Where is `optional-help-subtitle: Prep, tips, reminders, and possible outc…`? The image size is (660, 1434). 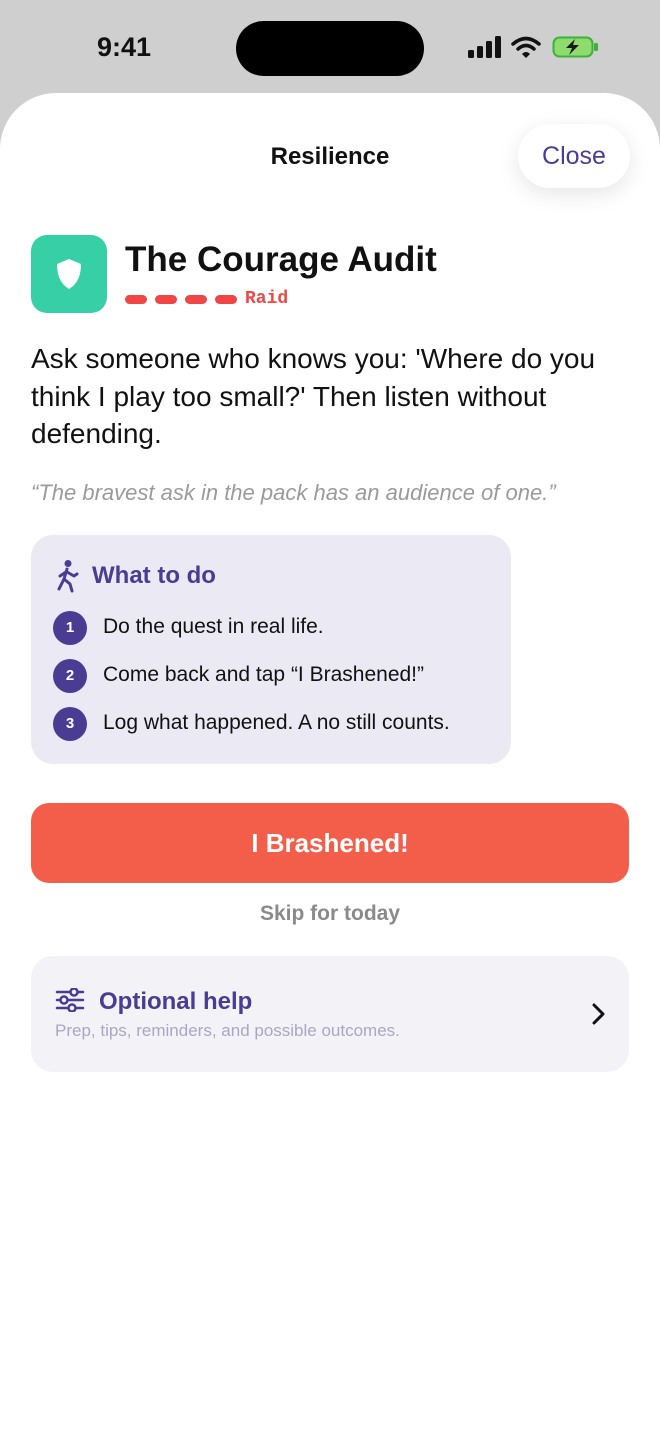
optional-help-subtitle: Prep, tips, reminders, and possible outc… is located at coordinates (227, 1030).